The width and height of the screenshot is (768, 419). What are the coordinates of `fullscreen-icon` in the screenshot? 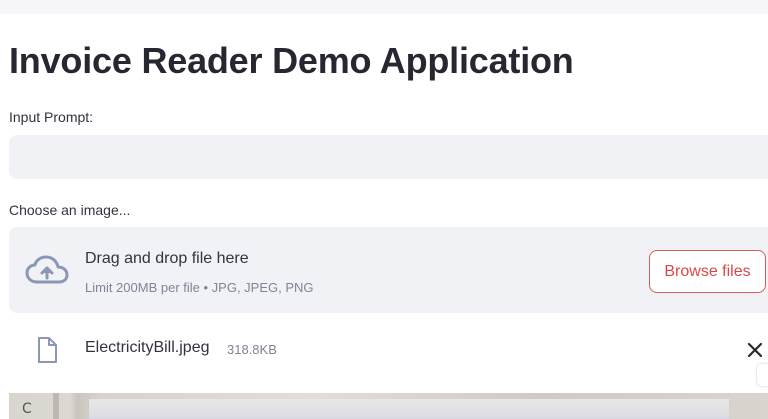 It's located at (762, 375).